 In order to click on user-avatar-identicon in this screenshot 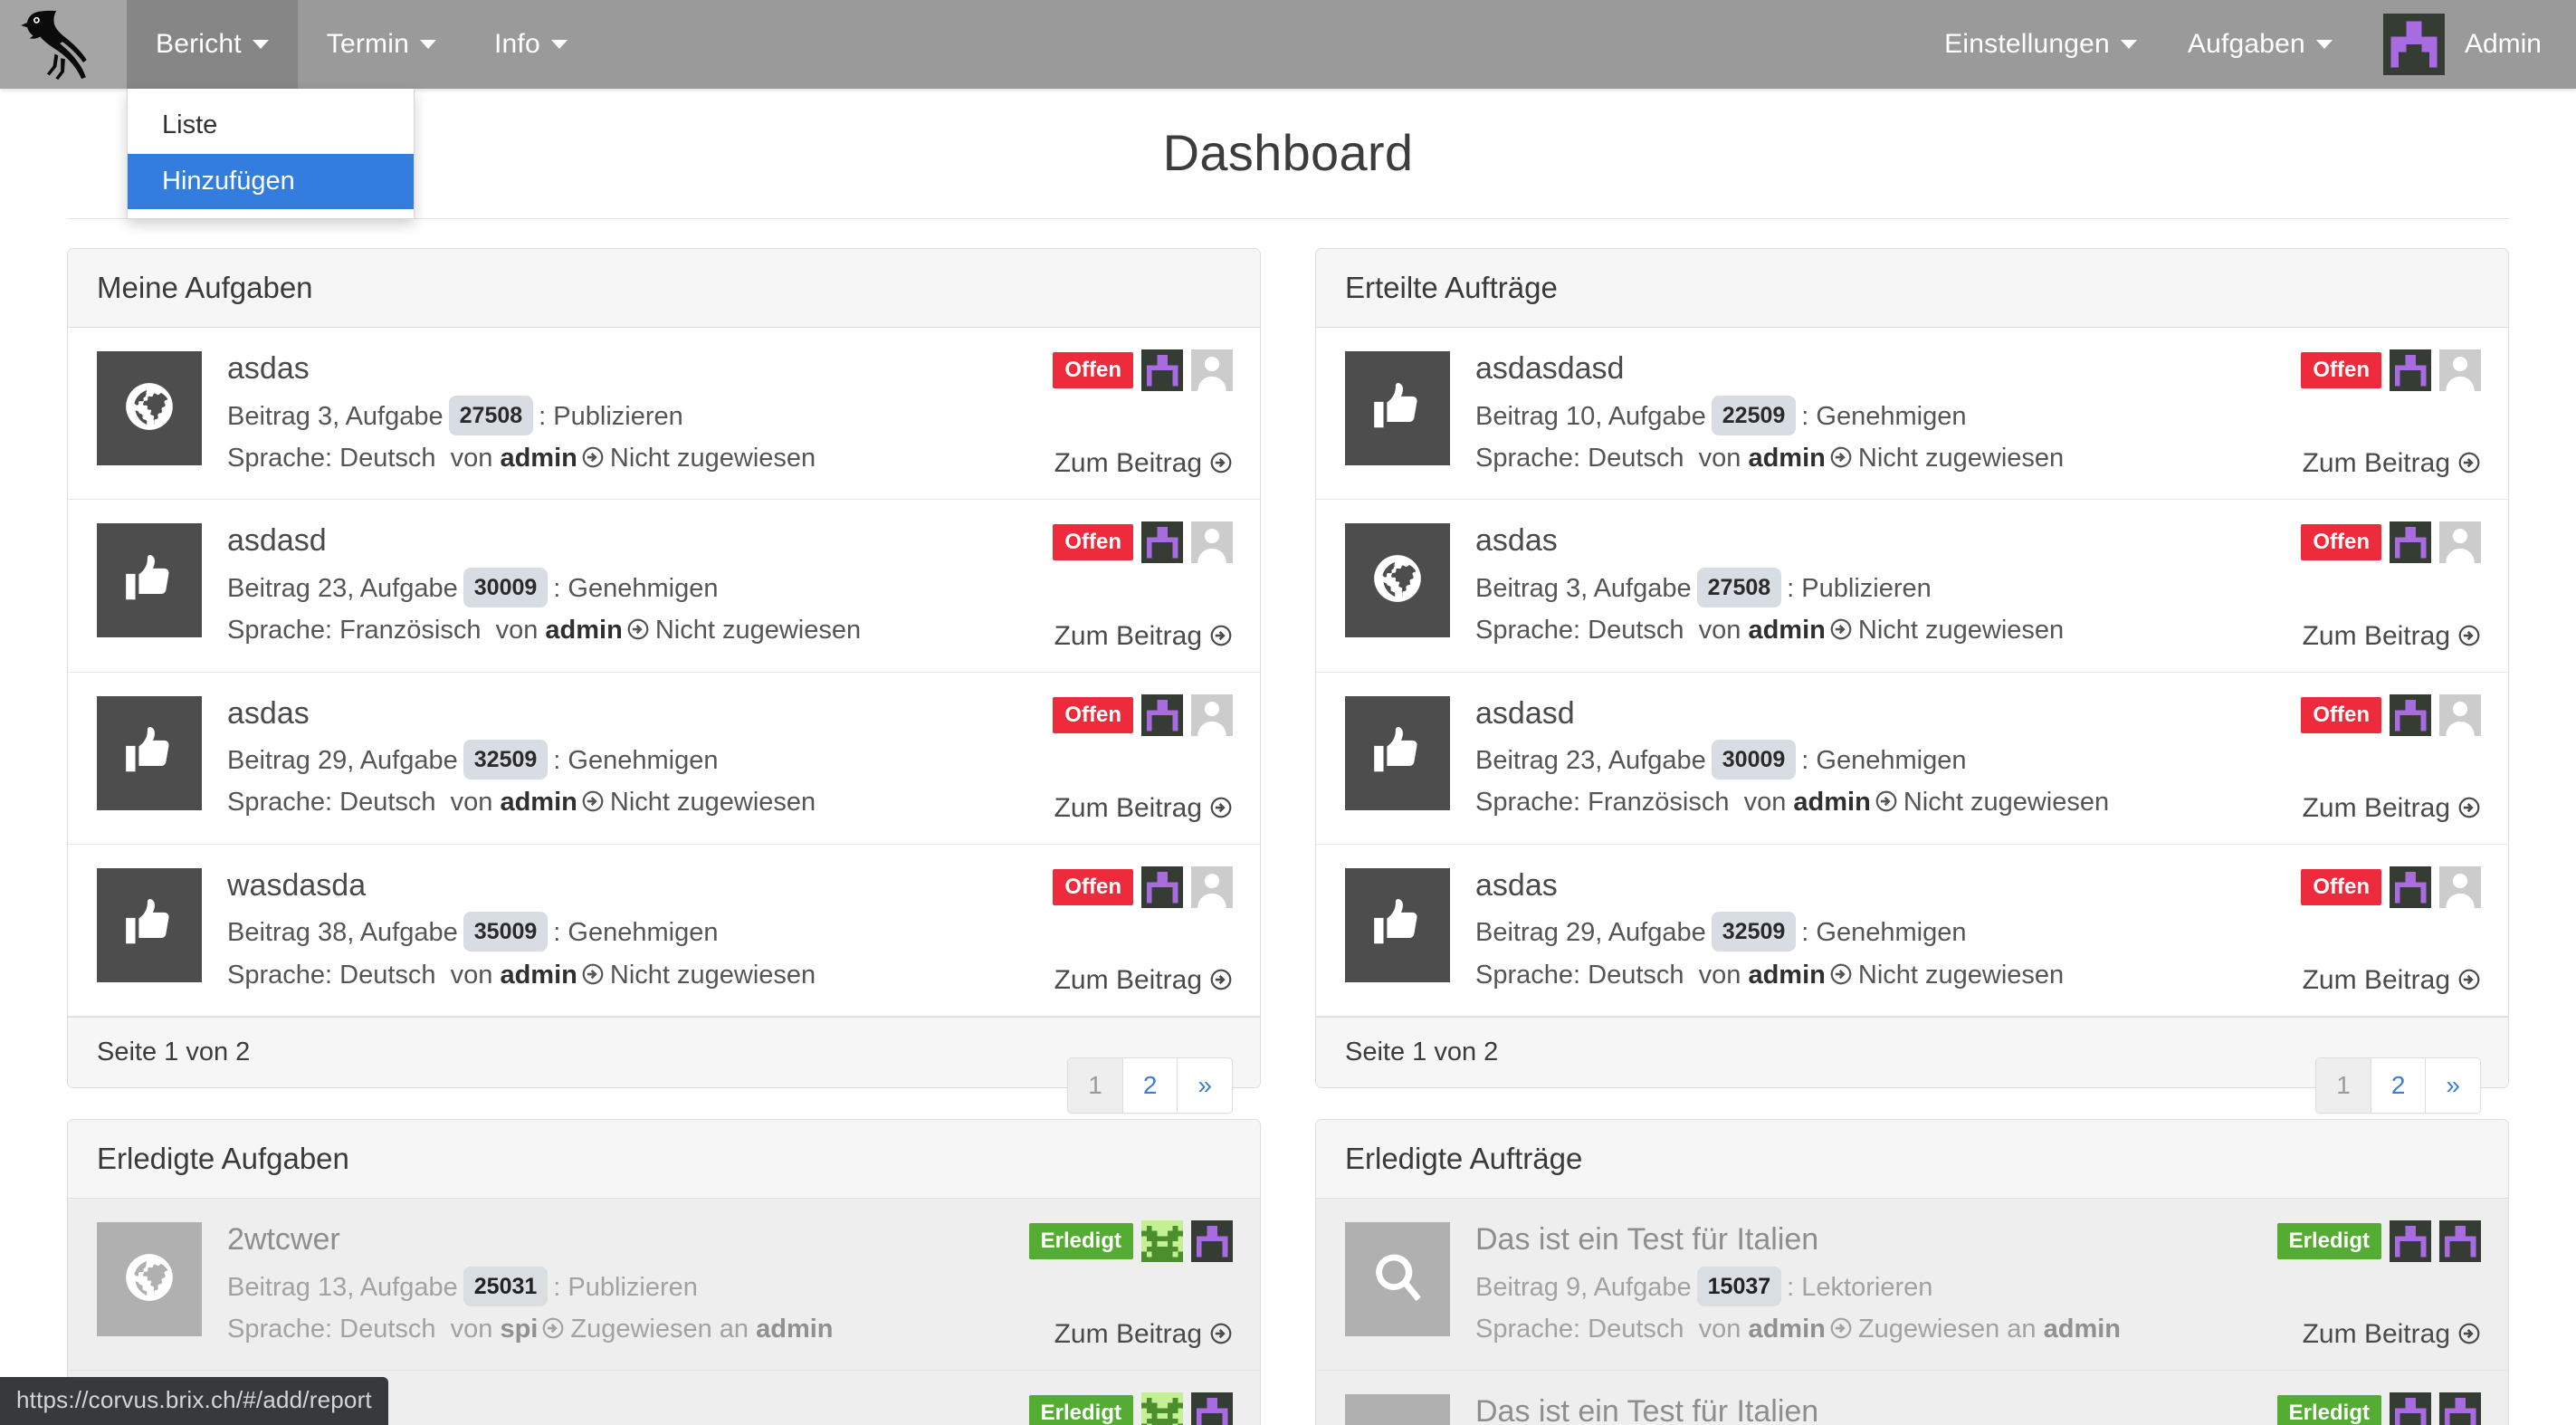, I will do `click(2413, 44)`.